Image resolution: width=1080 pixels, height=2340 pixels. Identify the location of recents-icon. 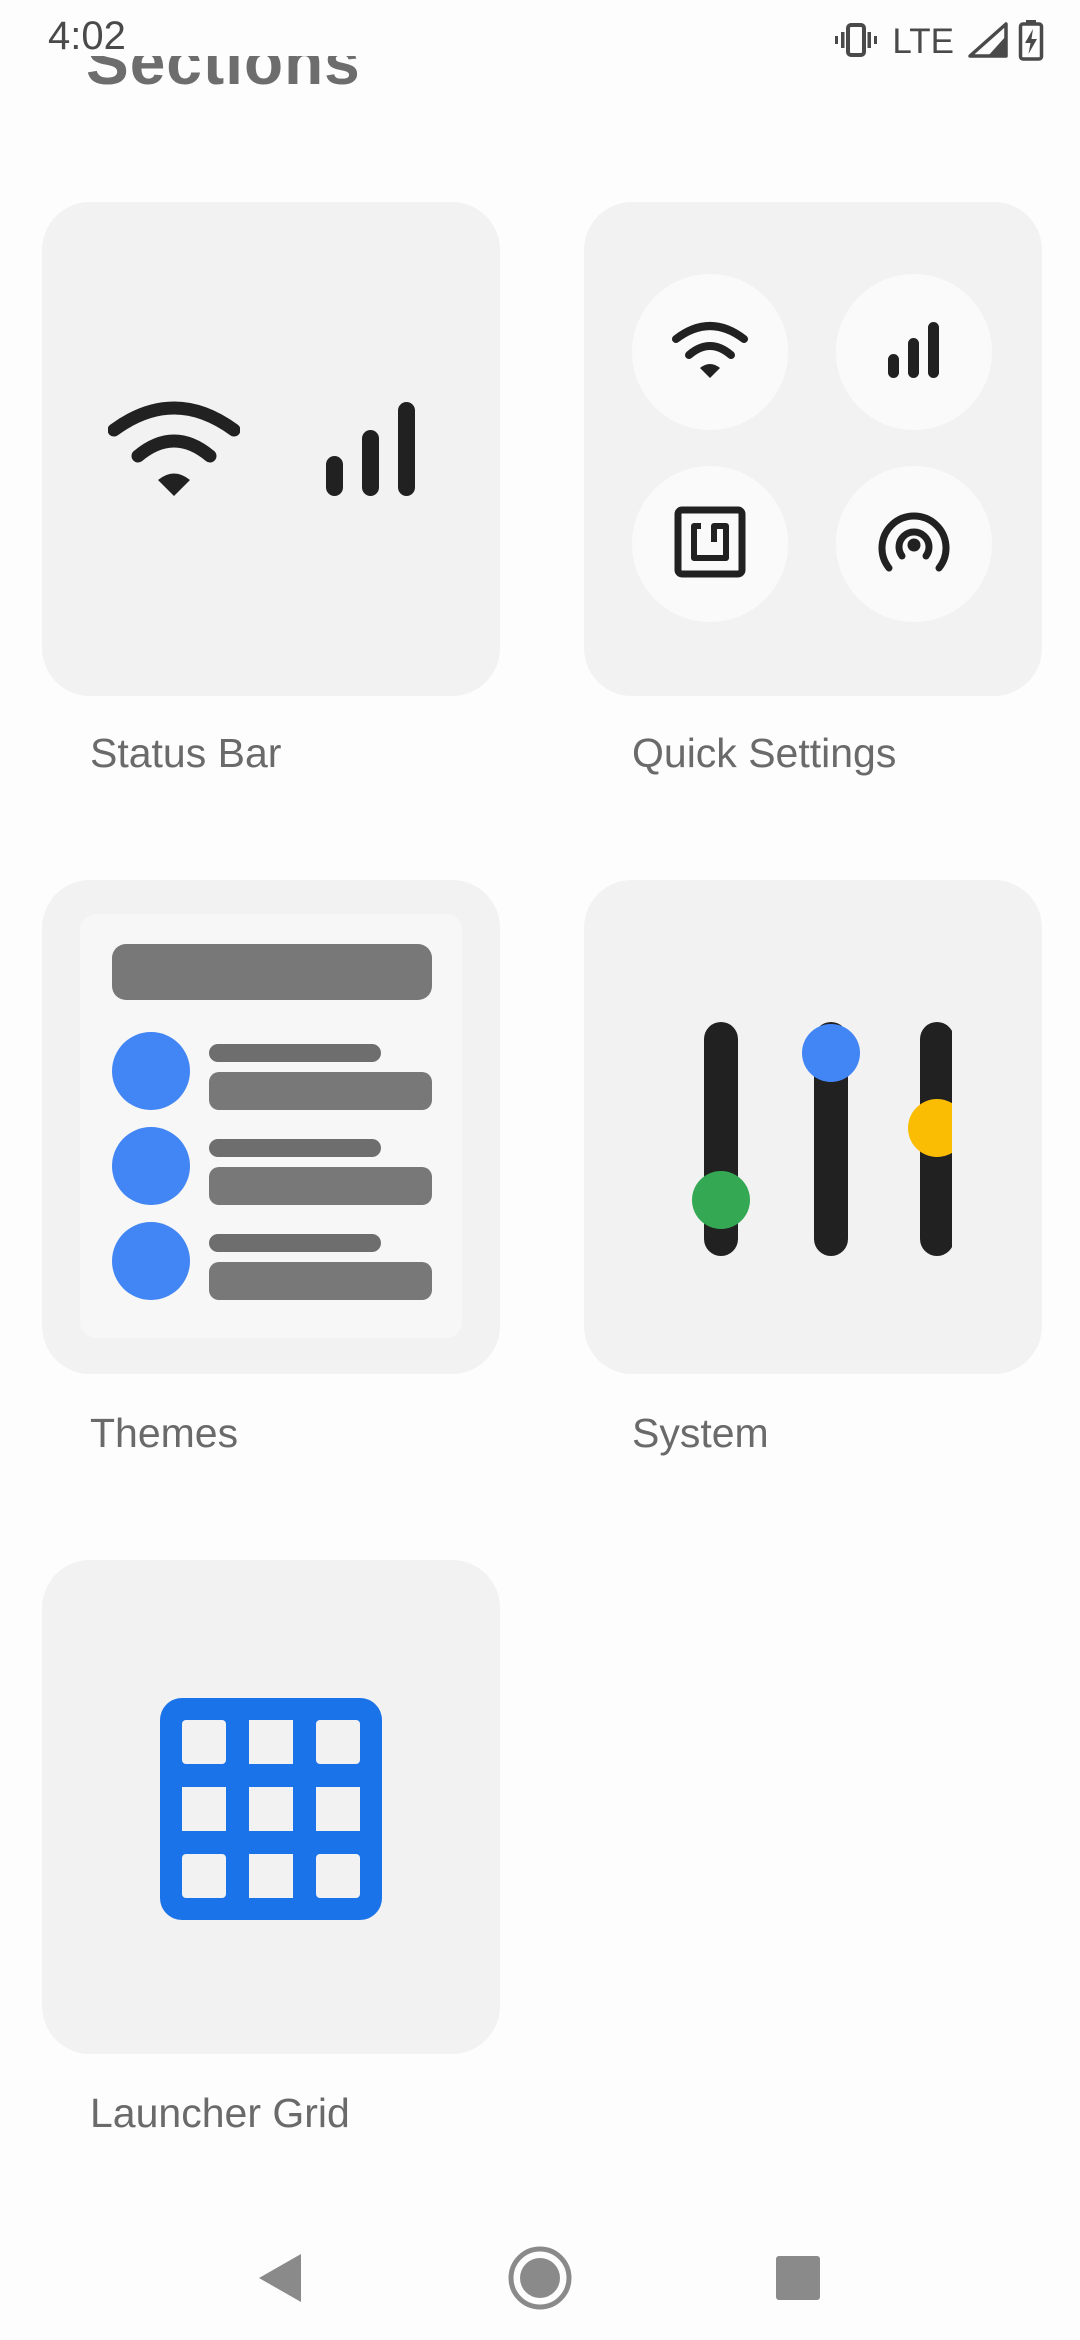
(798, 2280).